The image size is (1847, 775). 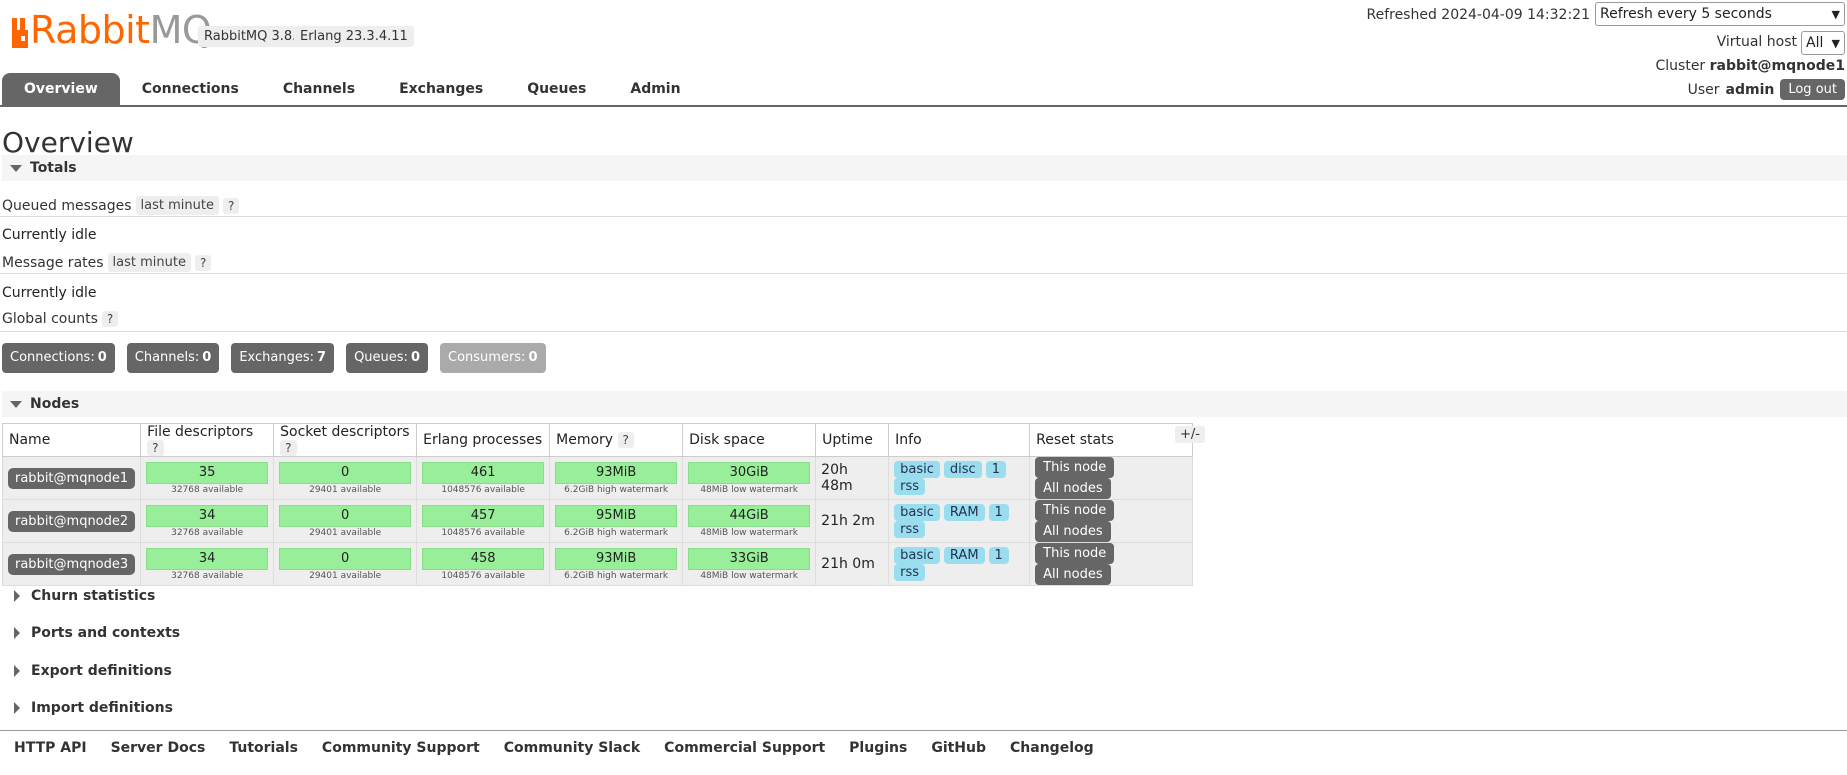 I want to click on queued-messages-status: Currently idle, so click(x=49, y=235).